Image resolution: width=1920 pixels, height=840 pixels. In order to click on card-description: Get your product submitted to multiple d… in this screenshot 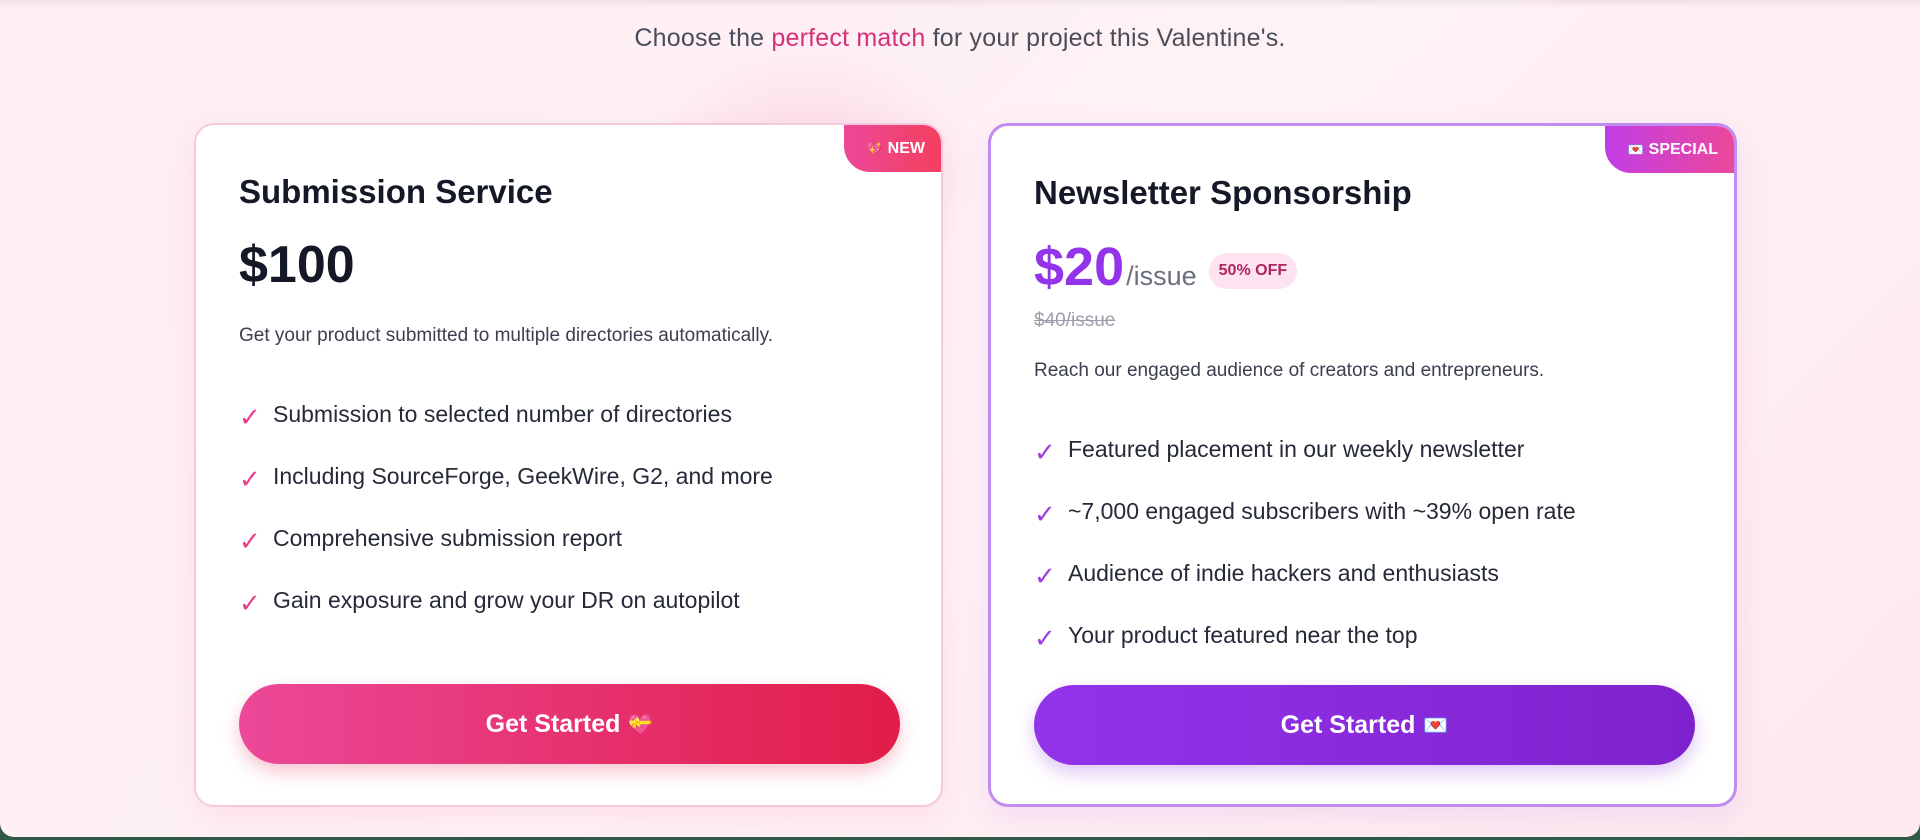, I will do `click(506, 335)`.